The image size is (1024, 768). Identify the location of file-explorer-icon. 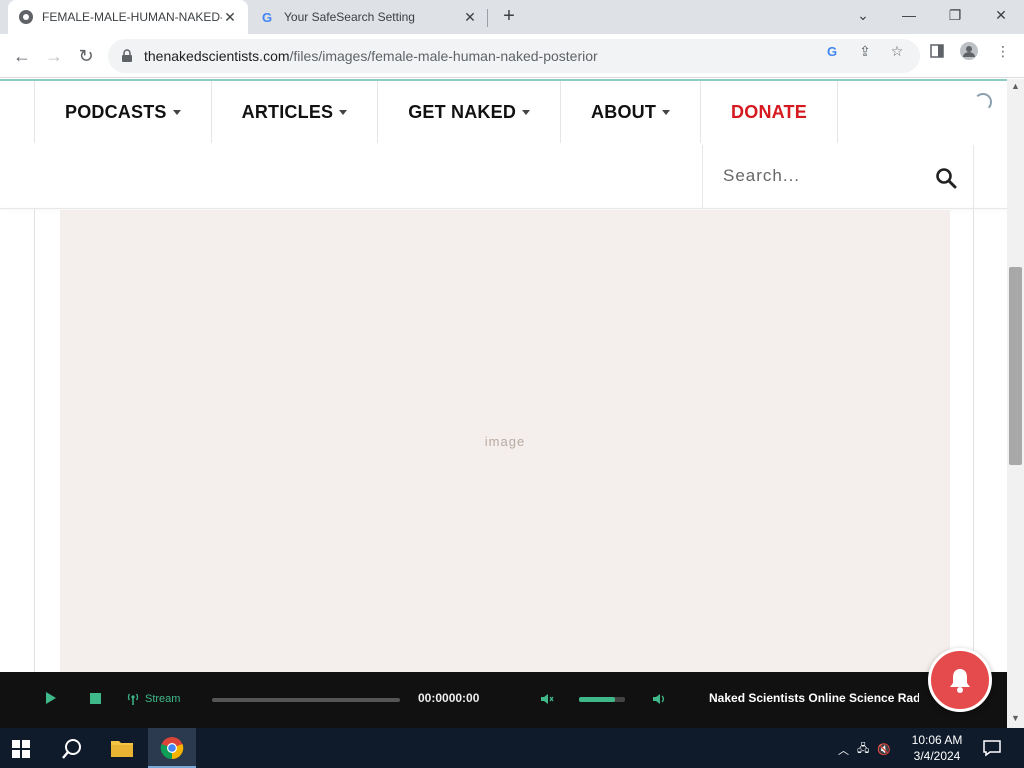
(122, 748).